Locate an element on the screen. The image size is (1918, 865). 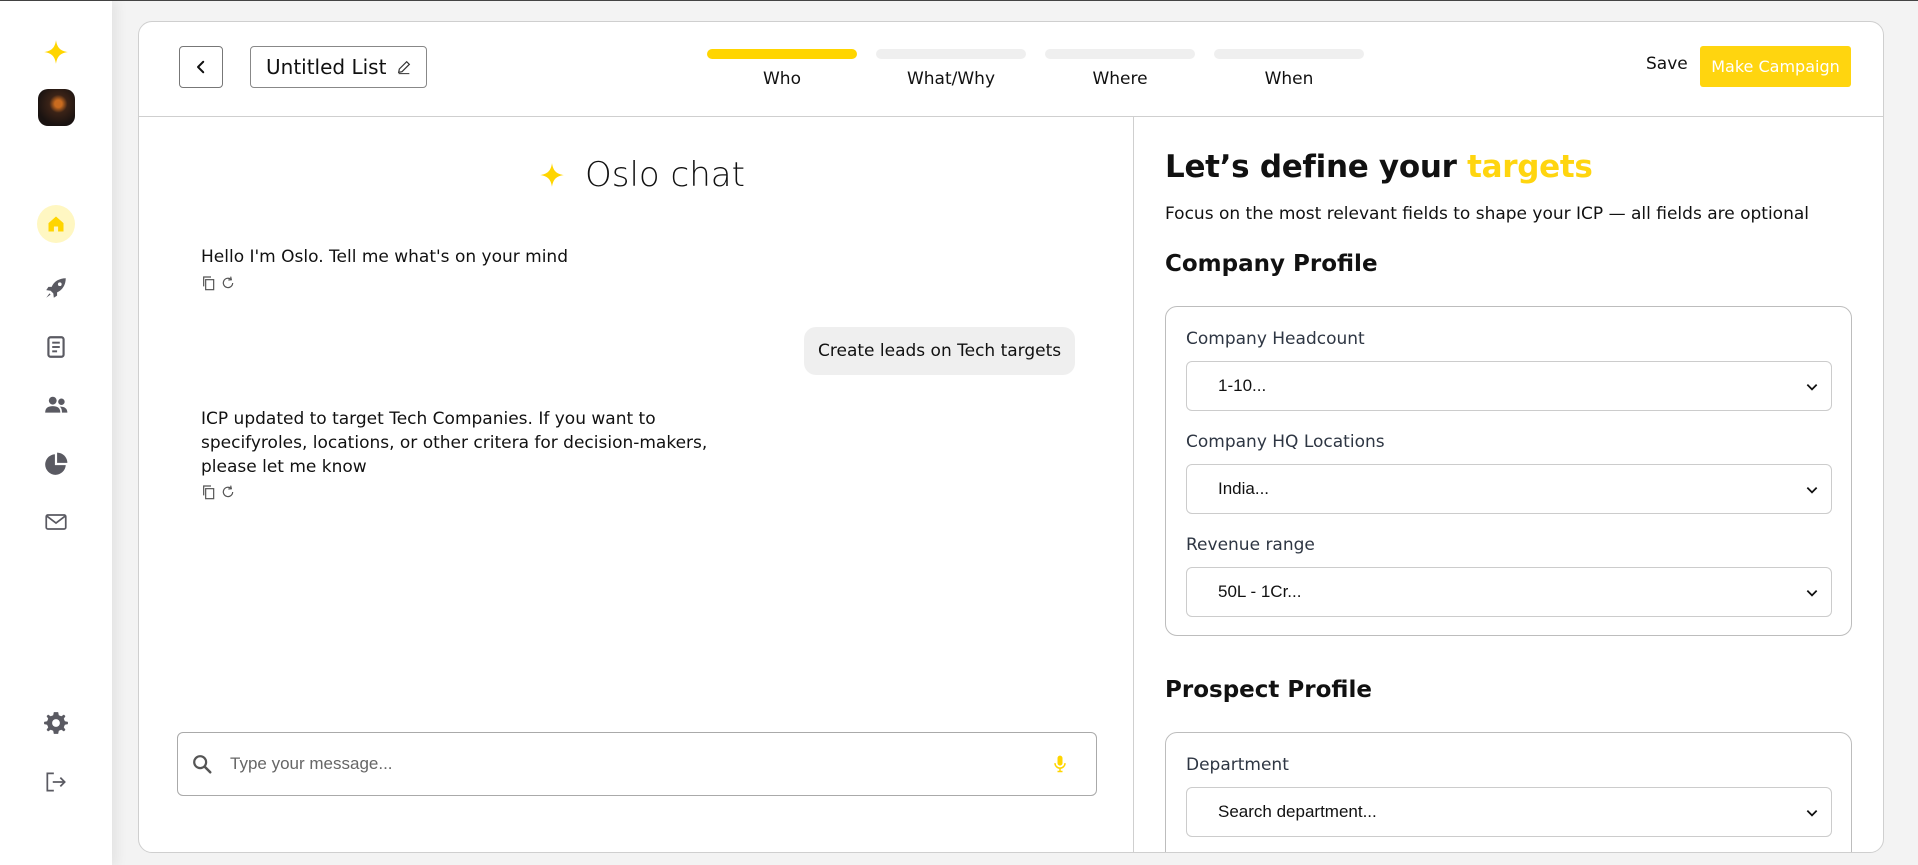
step-who: Who is located at coordinates (782, 69).